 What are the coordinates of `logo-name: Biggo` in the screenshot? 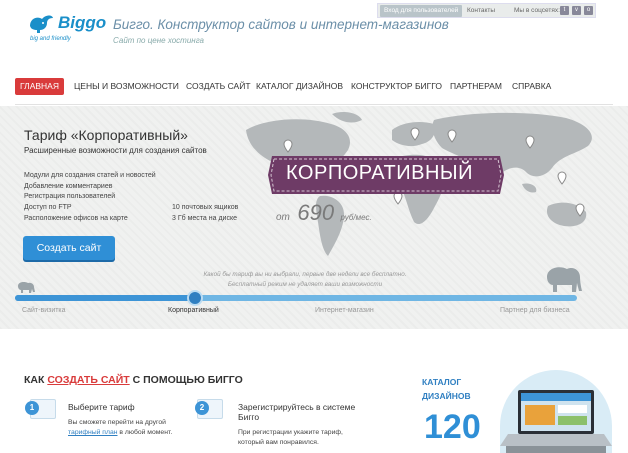 It's located at (82, 22).